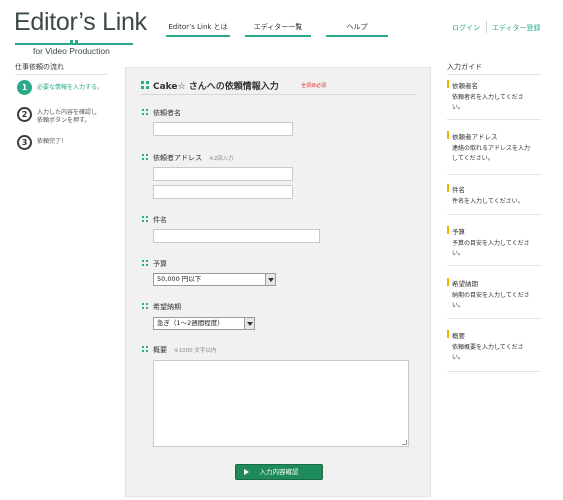 This screenshot has width=563, height=500. Describe the element at coordinates (74, 44) in the screenshot. I see `logo-underline` at that location.